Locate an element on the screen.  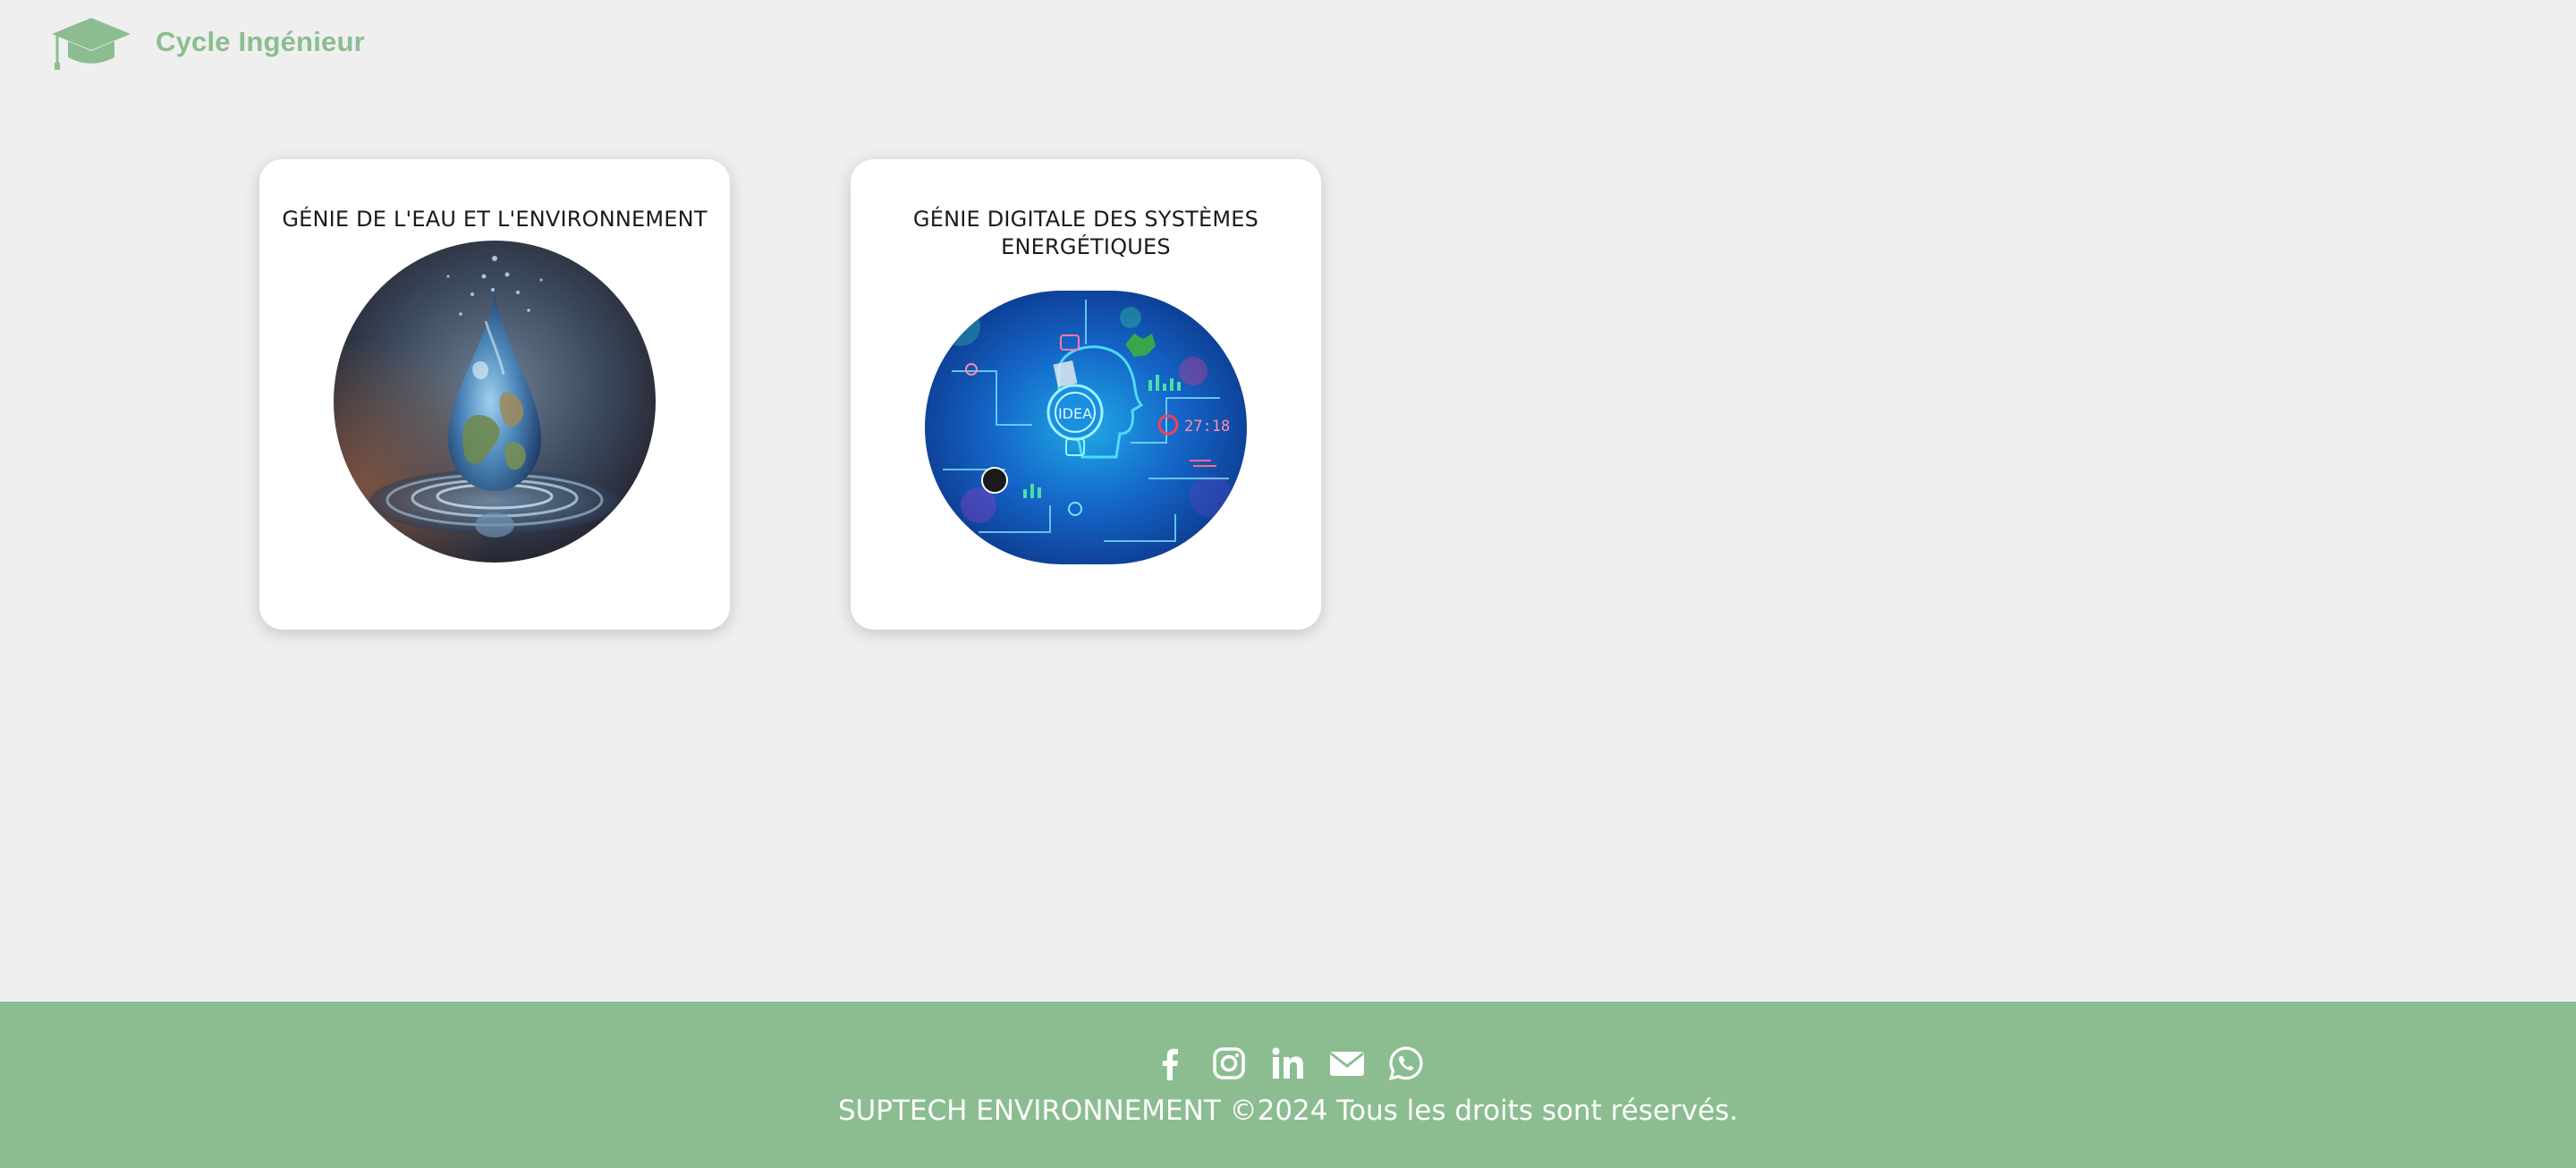
program-card-digital-energy: GÉNIE DIGITALE DES SYSTÈMES ENERGÉTIQUES is located at coordinates (1086, 394).